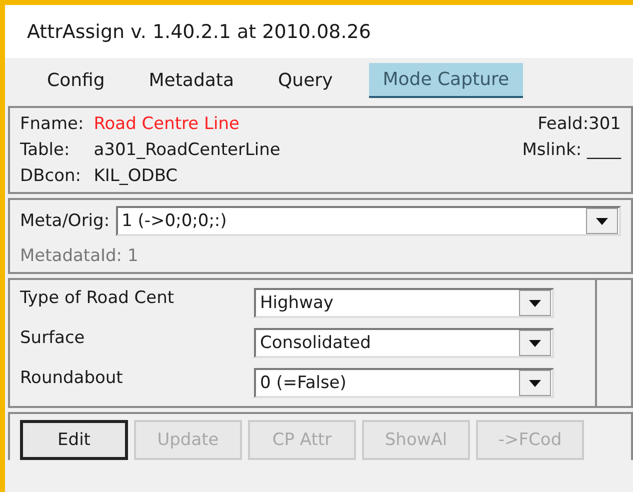 The height and width of the screenshot is (492, 633). I want to click on feature-name: Road Centre Line, so click(167, 124).